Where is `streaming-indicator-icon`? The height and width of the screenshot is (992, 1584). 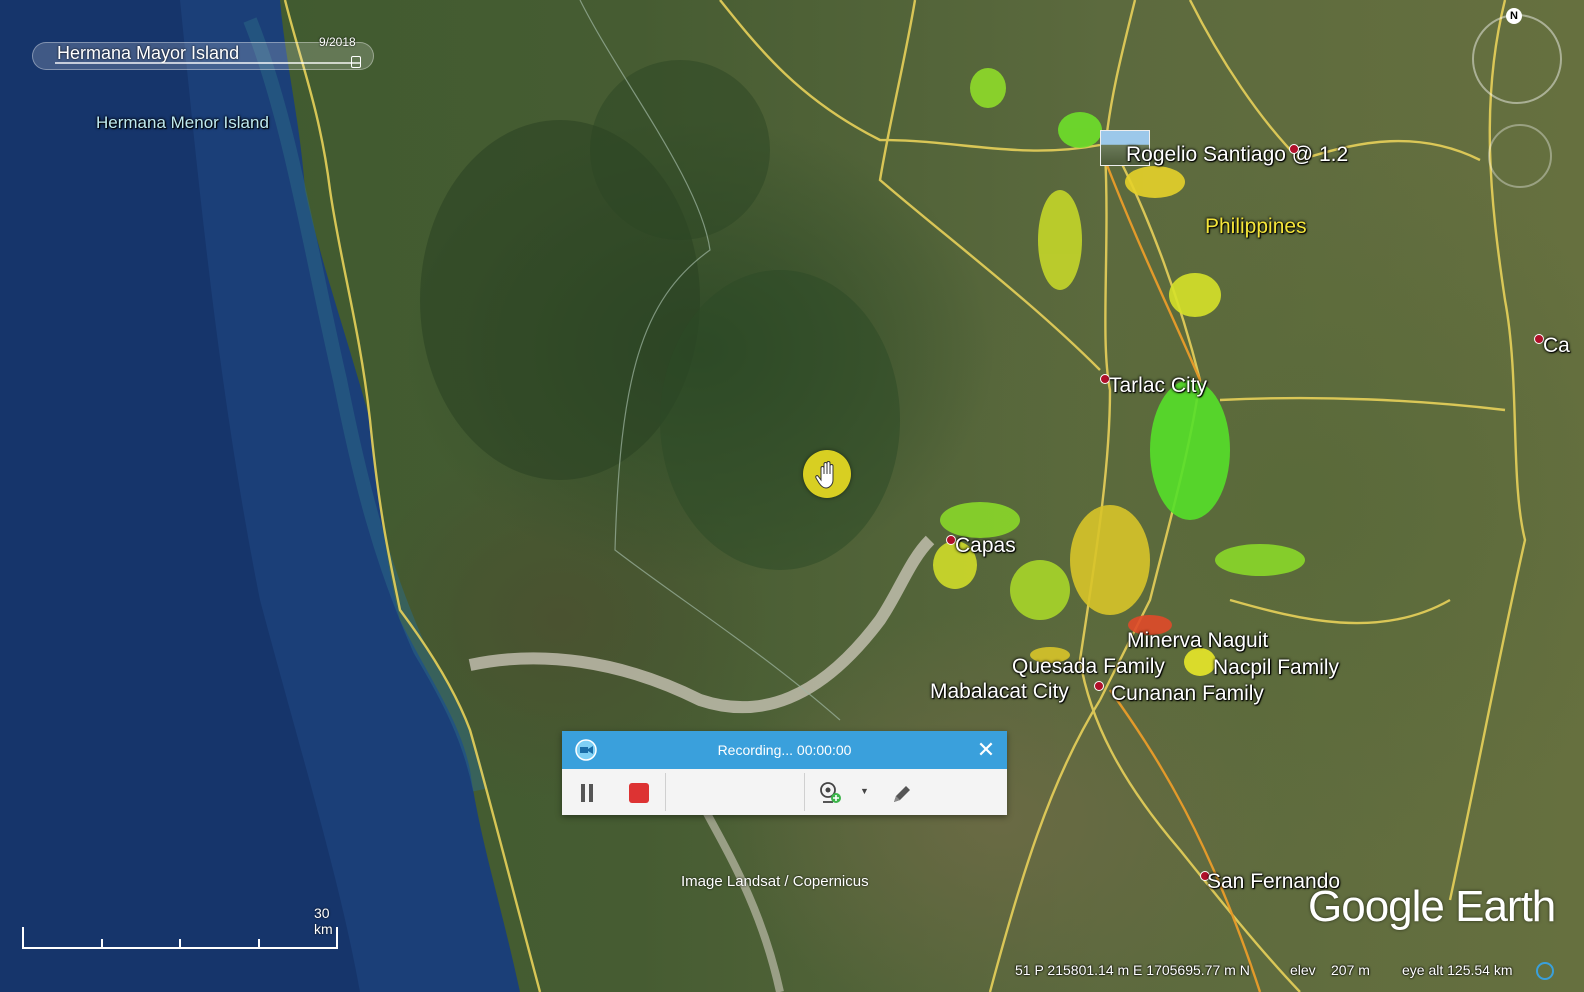 streaming-indicator-icon is located at coordinates (1545, 971).